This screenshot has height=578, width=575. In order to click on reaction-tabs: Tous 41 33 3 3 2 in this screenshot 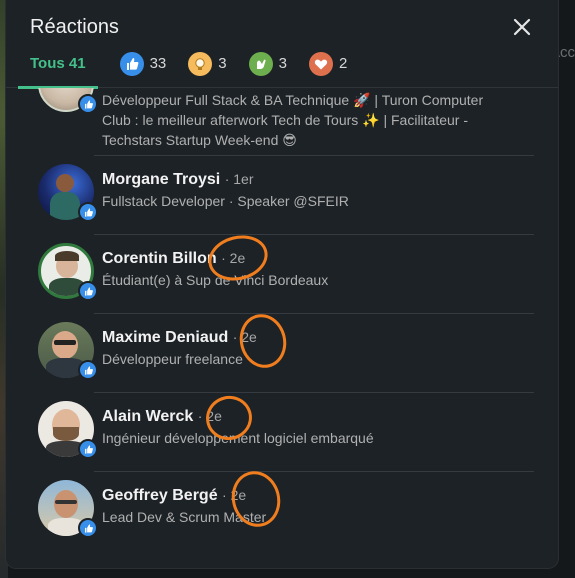, I will do `click(282, 64)`.